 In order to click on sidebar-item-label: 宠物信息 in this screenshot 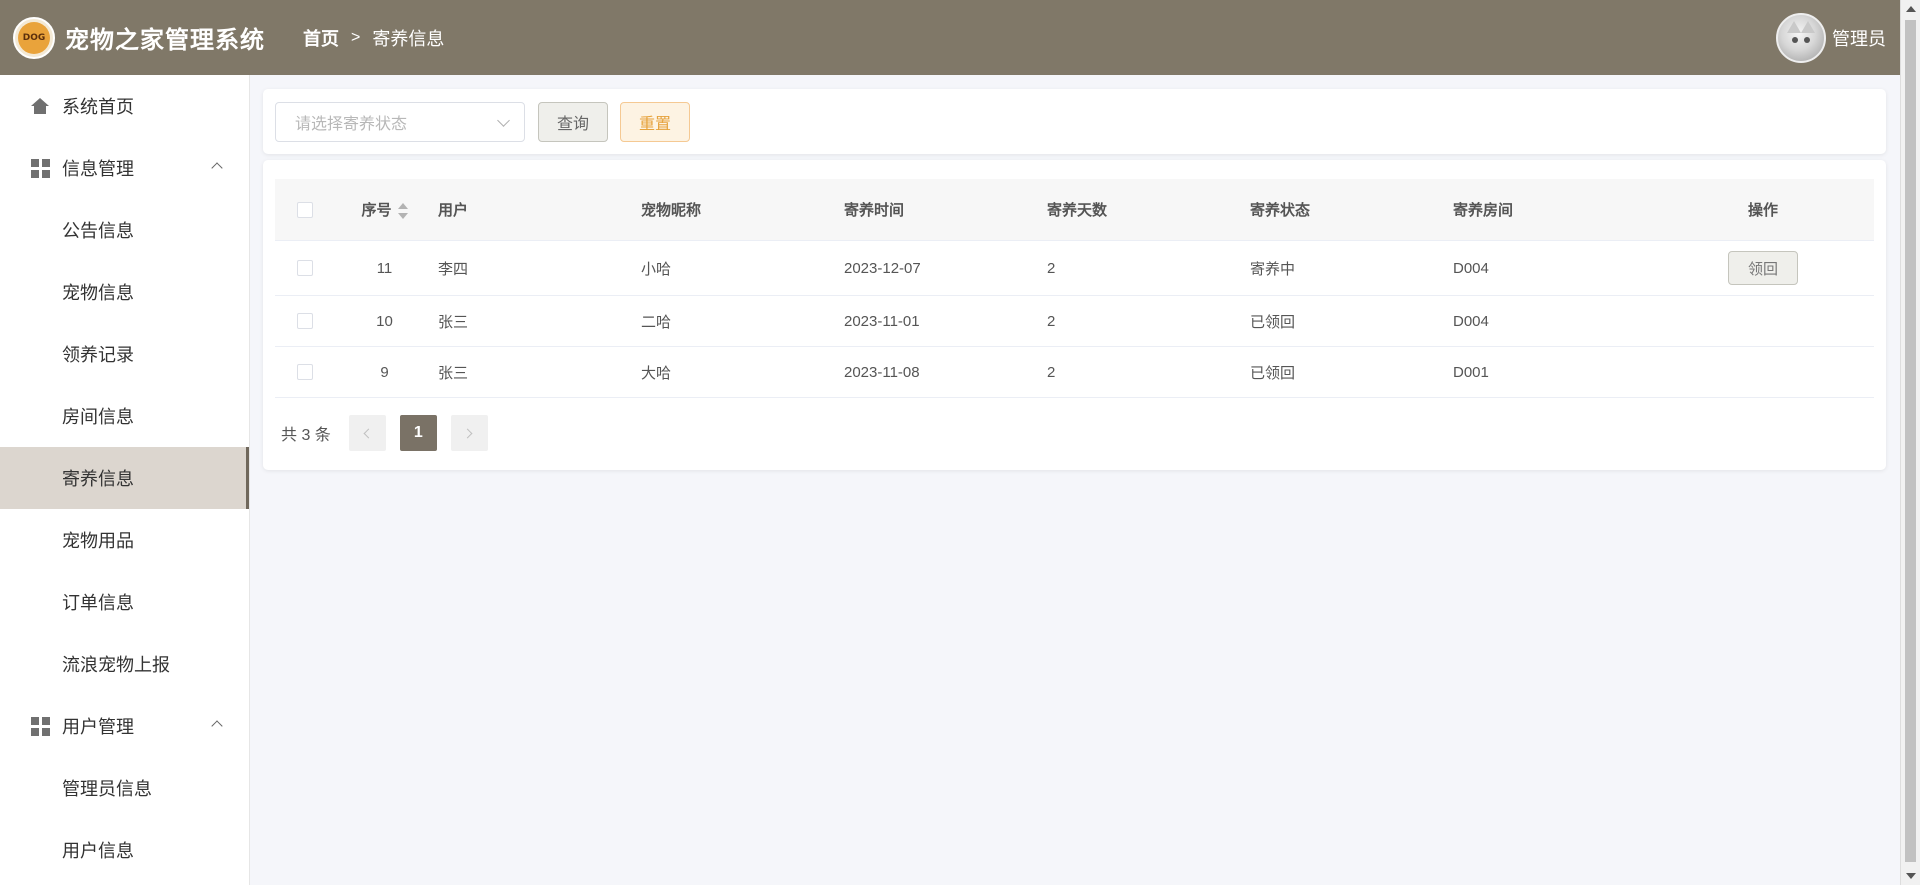, I will do `click(98, 293)`.